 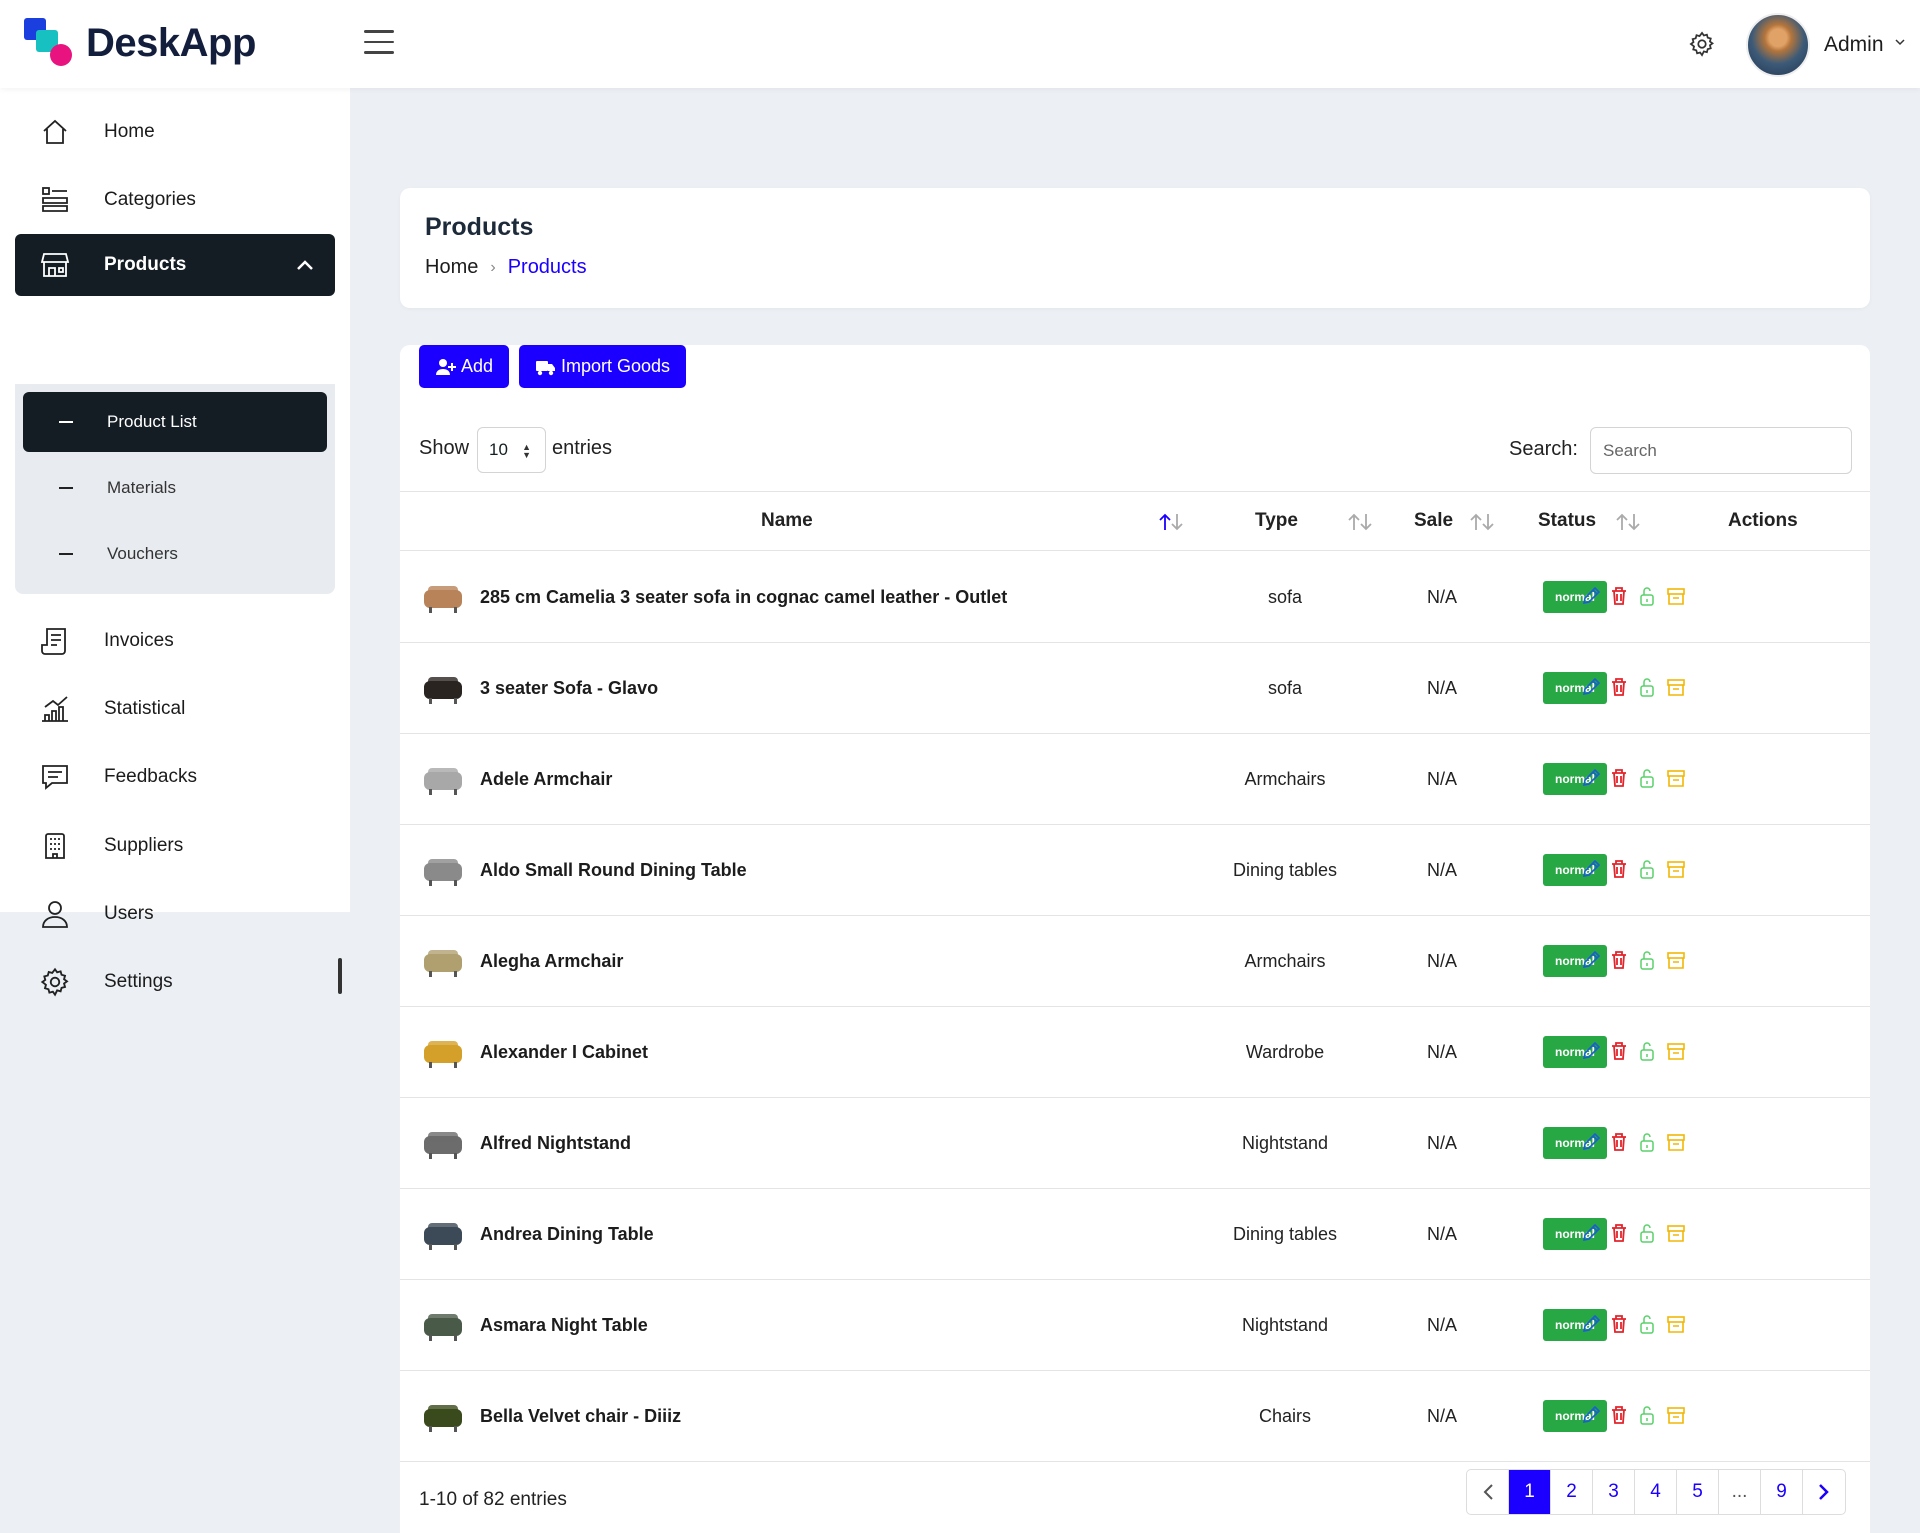 What do you see at coordinates (175, 777) in the screenshot?
I see `sidebar-item-feedbacks: Feedbacks` at bounding box center [175, 777].